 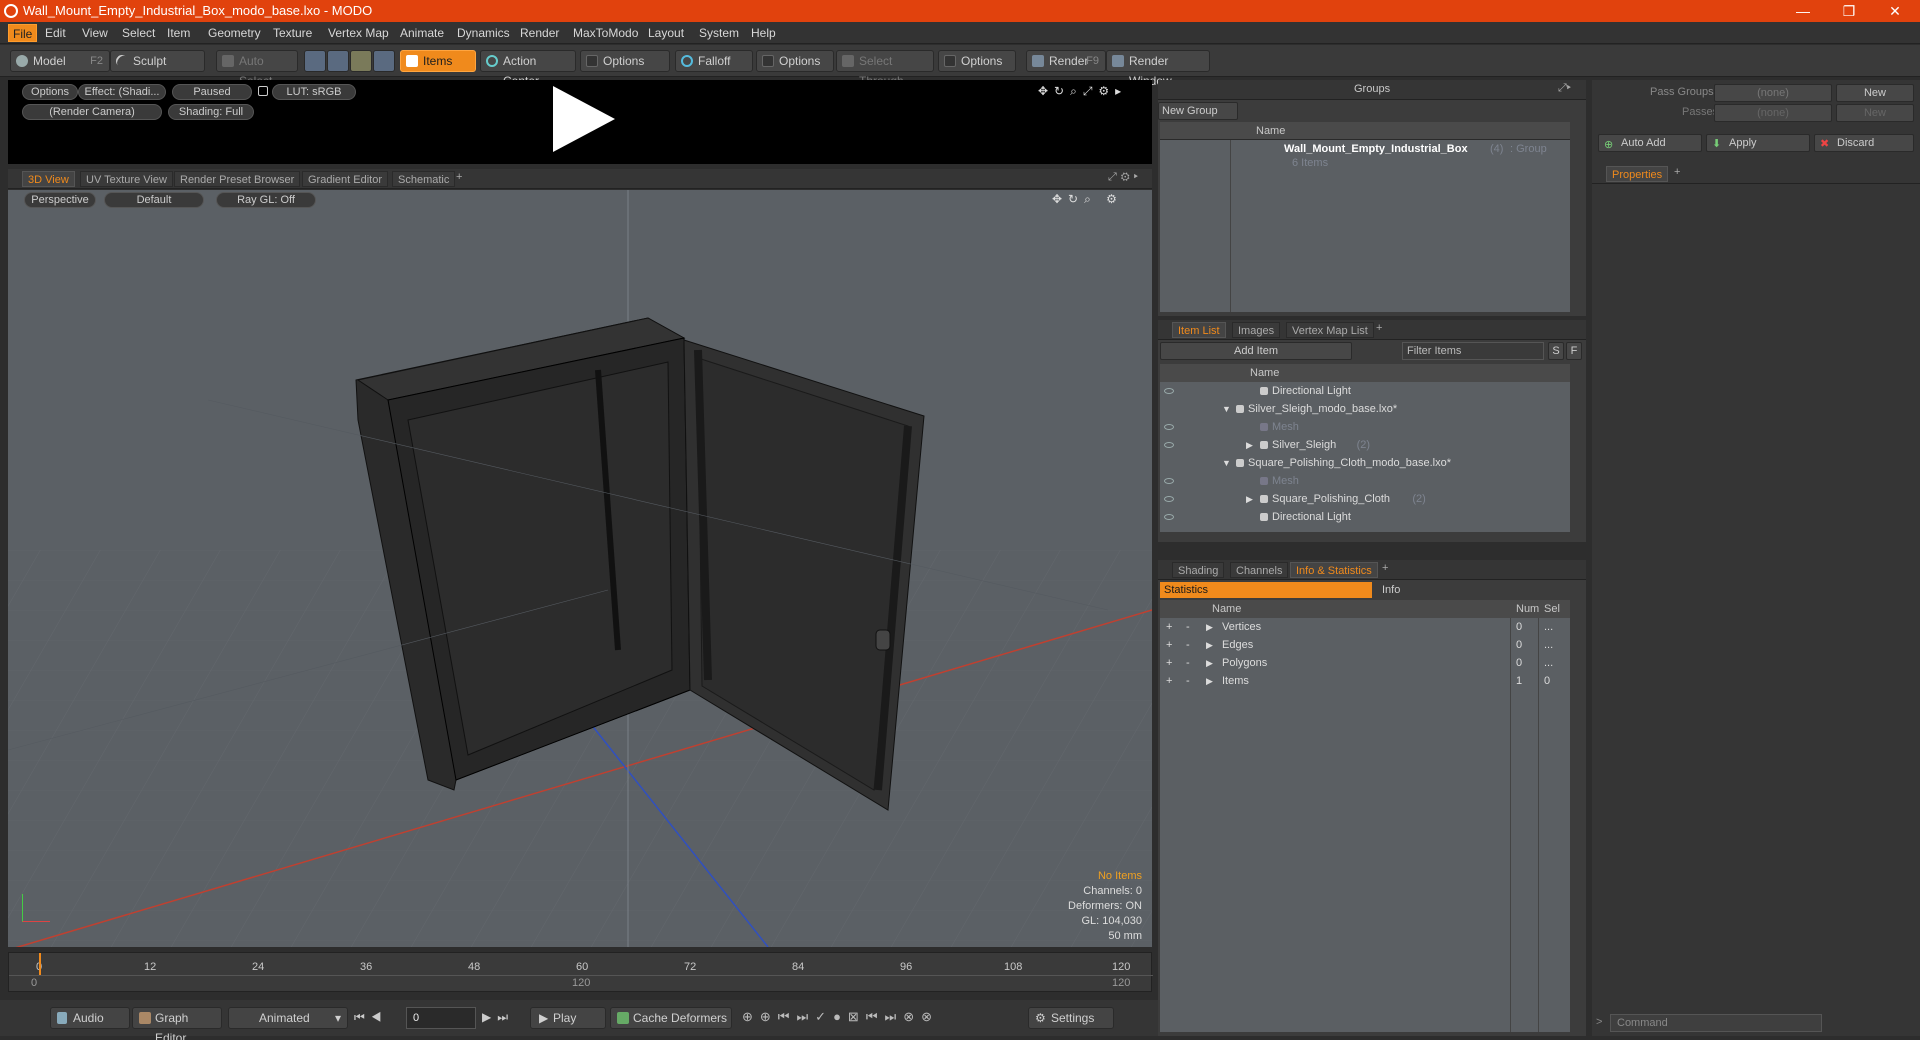 I want to click on menu-view: View, so click(x=95, y=33).